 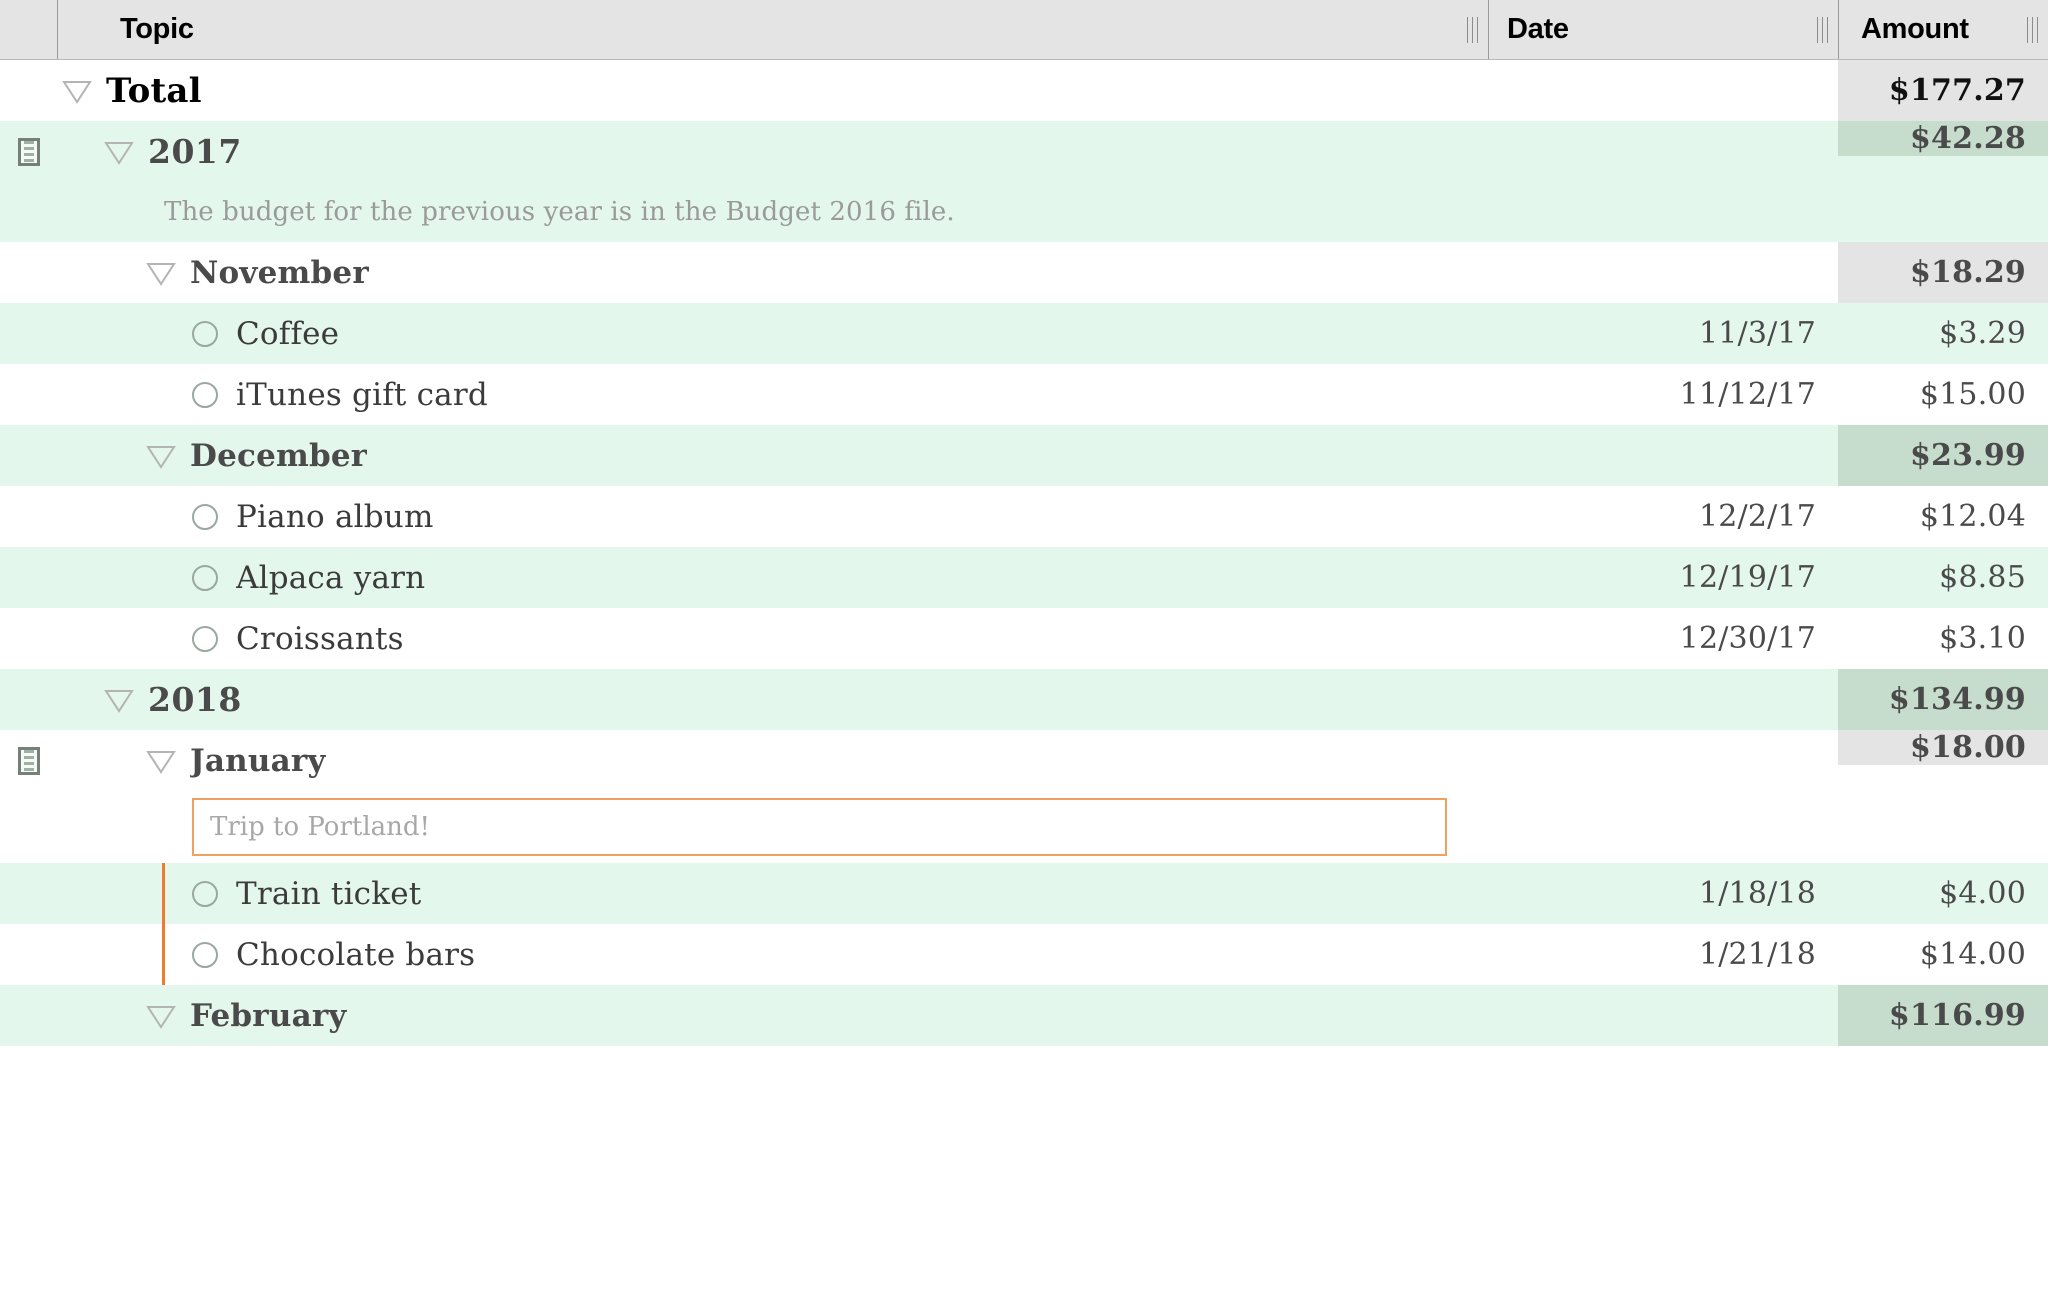 What do you see at coordinates (1663, 333) in the screenshot?
I see `date-cell: 11/3/17` at bounding box center [1663, 333].